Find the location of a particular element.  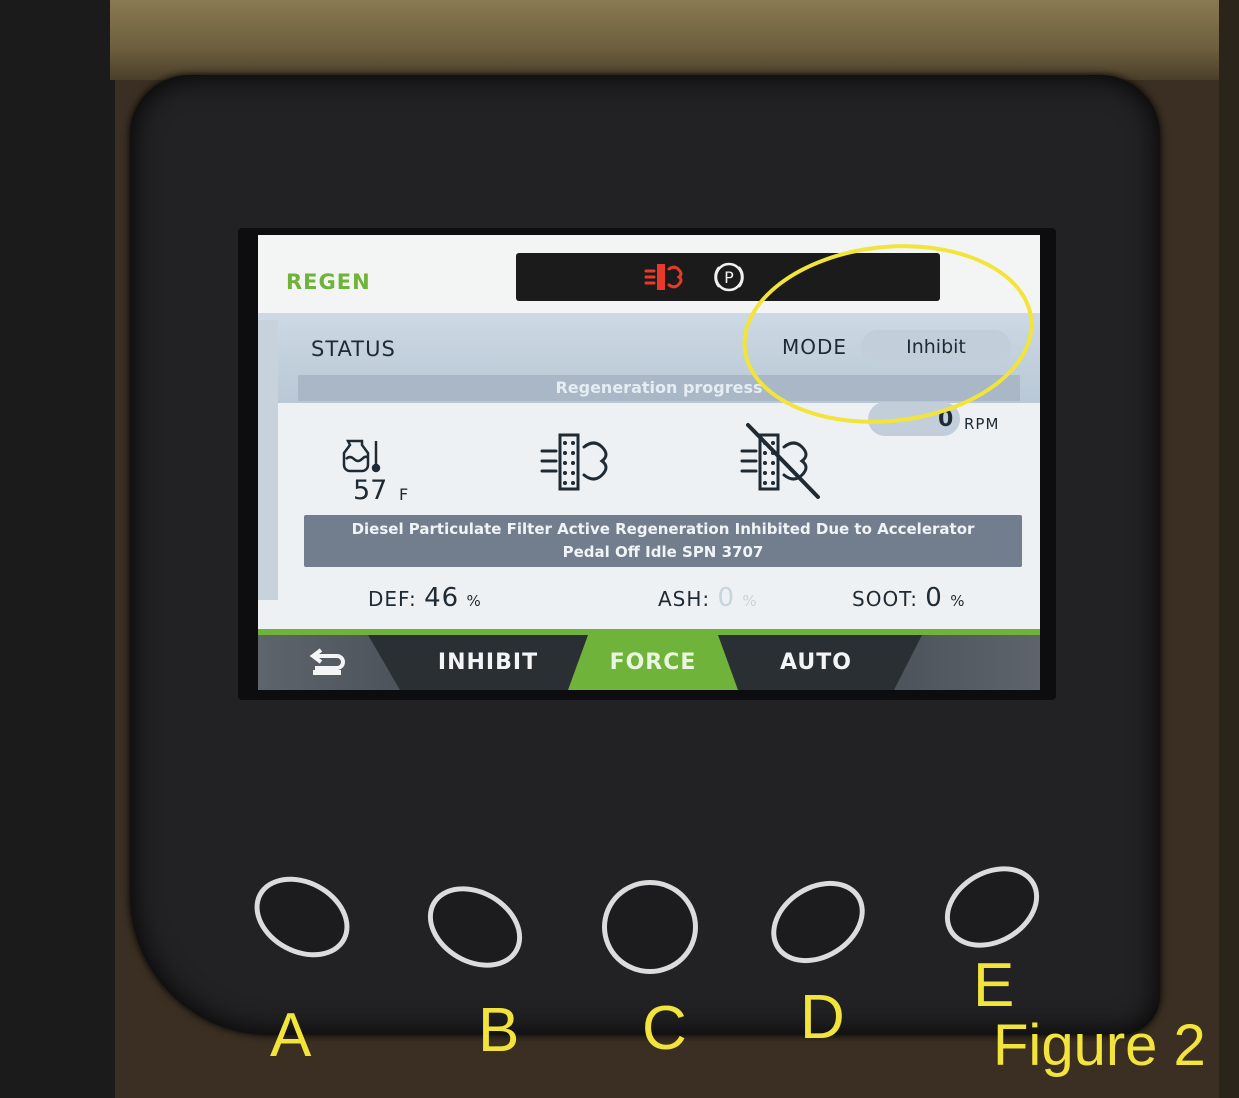

def-level: DEF: 46 % is located at coordinates (425, 598).